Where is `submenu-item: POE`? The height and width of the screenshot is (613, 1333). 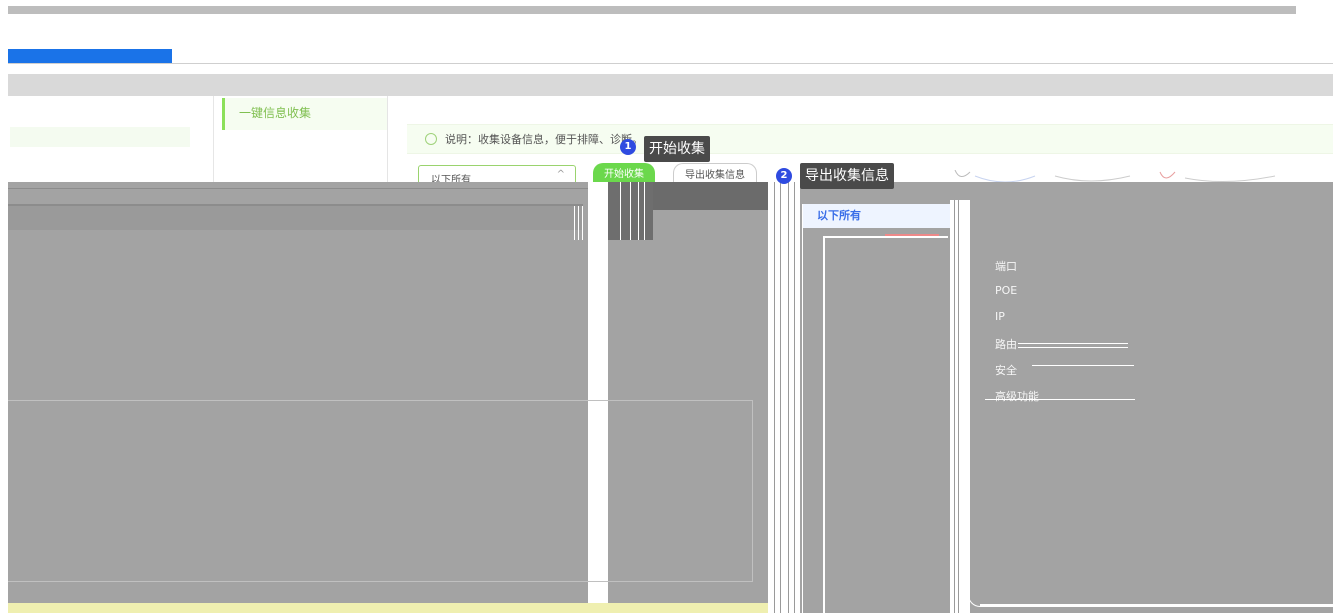 submenu-item: POE is located at coordinates (1017, 297).